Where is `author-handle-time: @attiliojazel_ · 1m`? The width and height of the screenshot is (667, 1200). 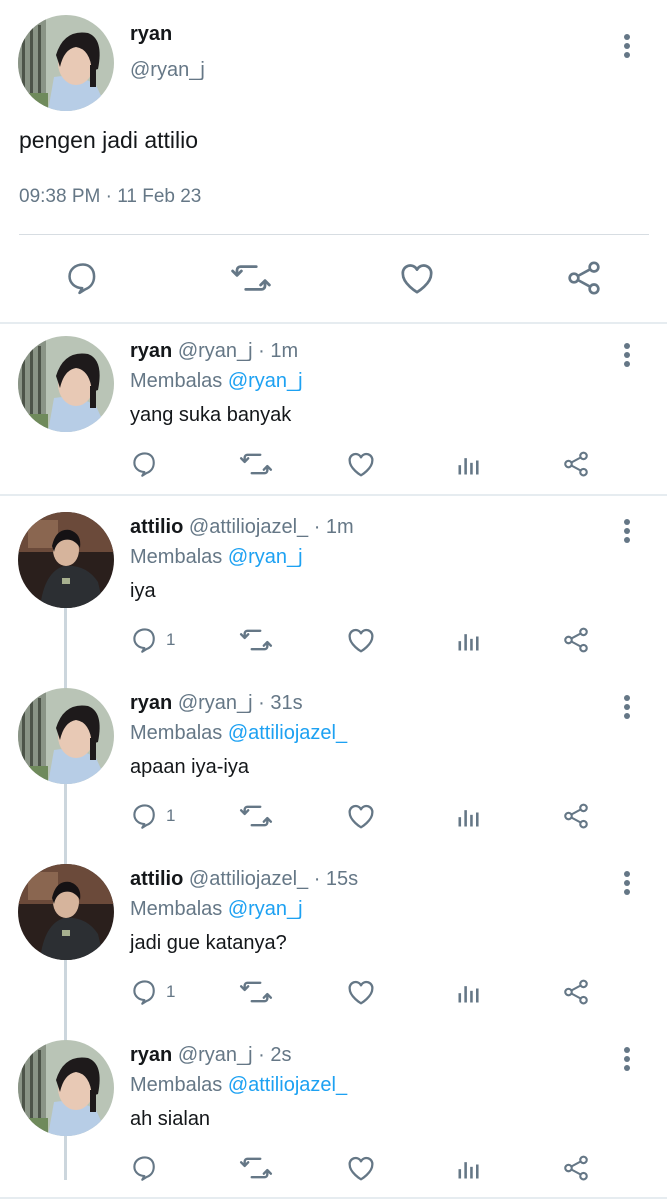
author-handle-time: @attiliojazel_ · 1m is located at coordinates (271, 527).